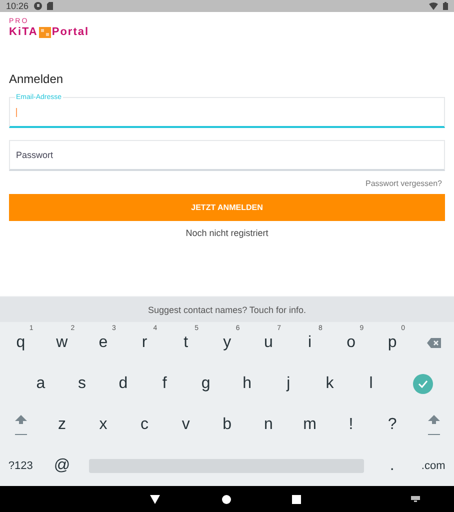 This screenshot has height=512, width=454. Describe the element at coordinates (329, 383) in the screenshot. I see `keyboard-key: k` at that location.